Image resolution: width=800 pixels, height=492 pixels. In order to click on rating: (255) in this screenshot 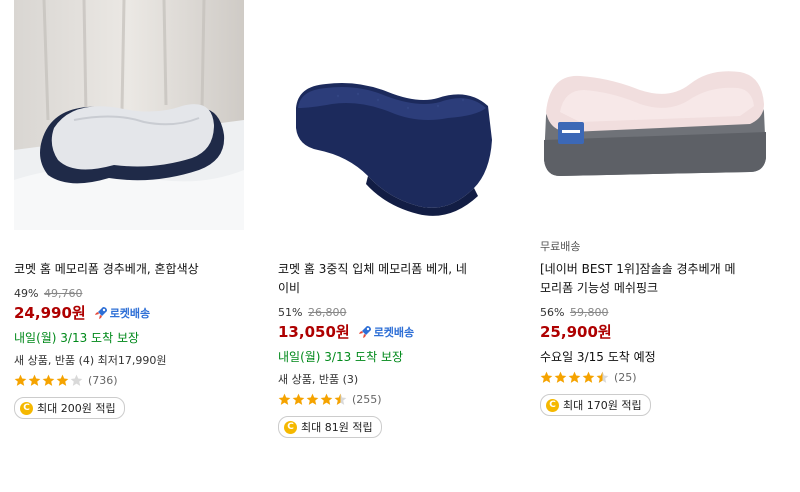, I will do `click(403, 399)`.